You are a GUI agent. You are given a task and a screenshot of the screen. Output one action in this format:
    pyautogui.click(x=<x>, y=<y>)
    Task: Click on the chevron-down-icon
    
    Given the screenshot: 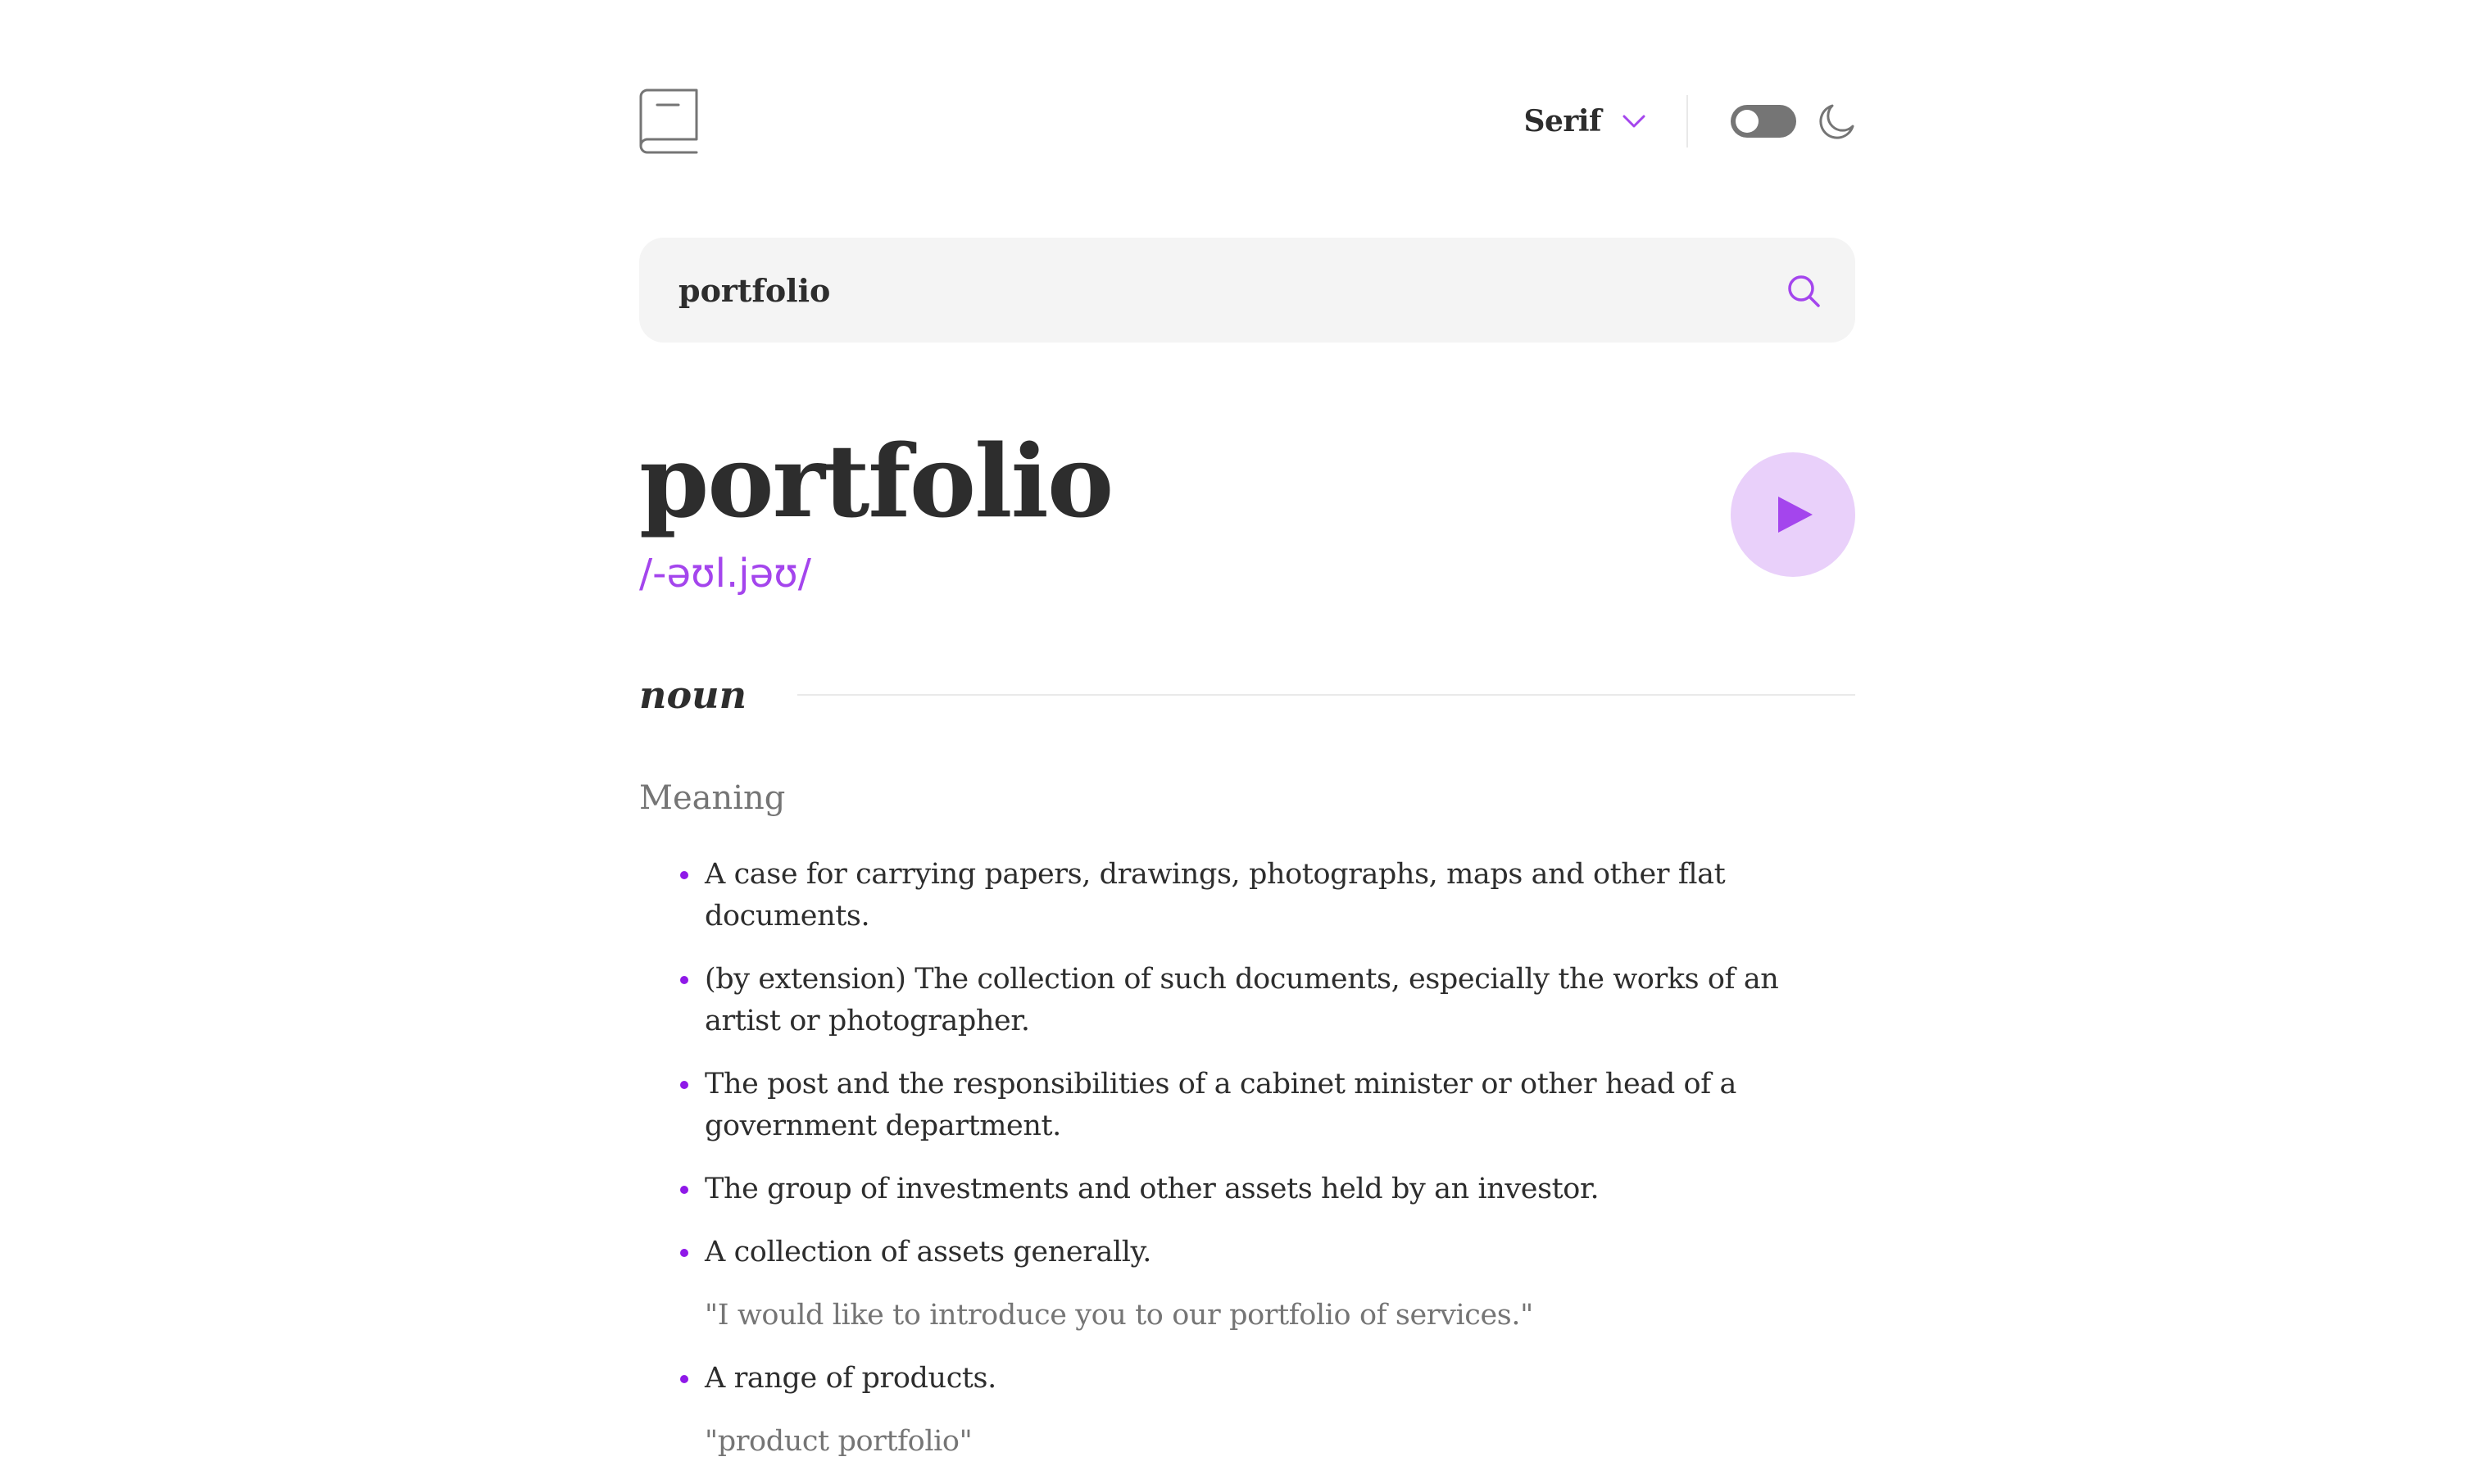 What is the action you would take?
    pyautogui.click(x=1633, y=121)
    